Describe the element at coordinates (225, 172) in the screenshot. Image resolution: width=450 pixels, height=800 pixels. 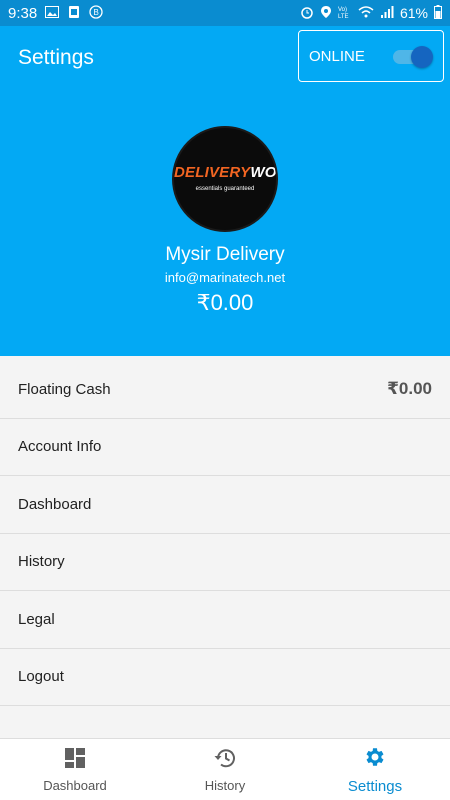
I see `brand-logo: DELIVERYWOAL` at that location.